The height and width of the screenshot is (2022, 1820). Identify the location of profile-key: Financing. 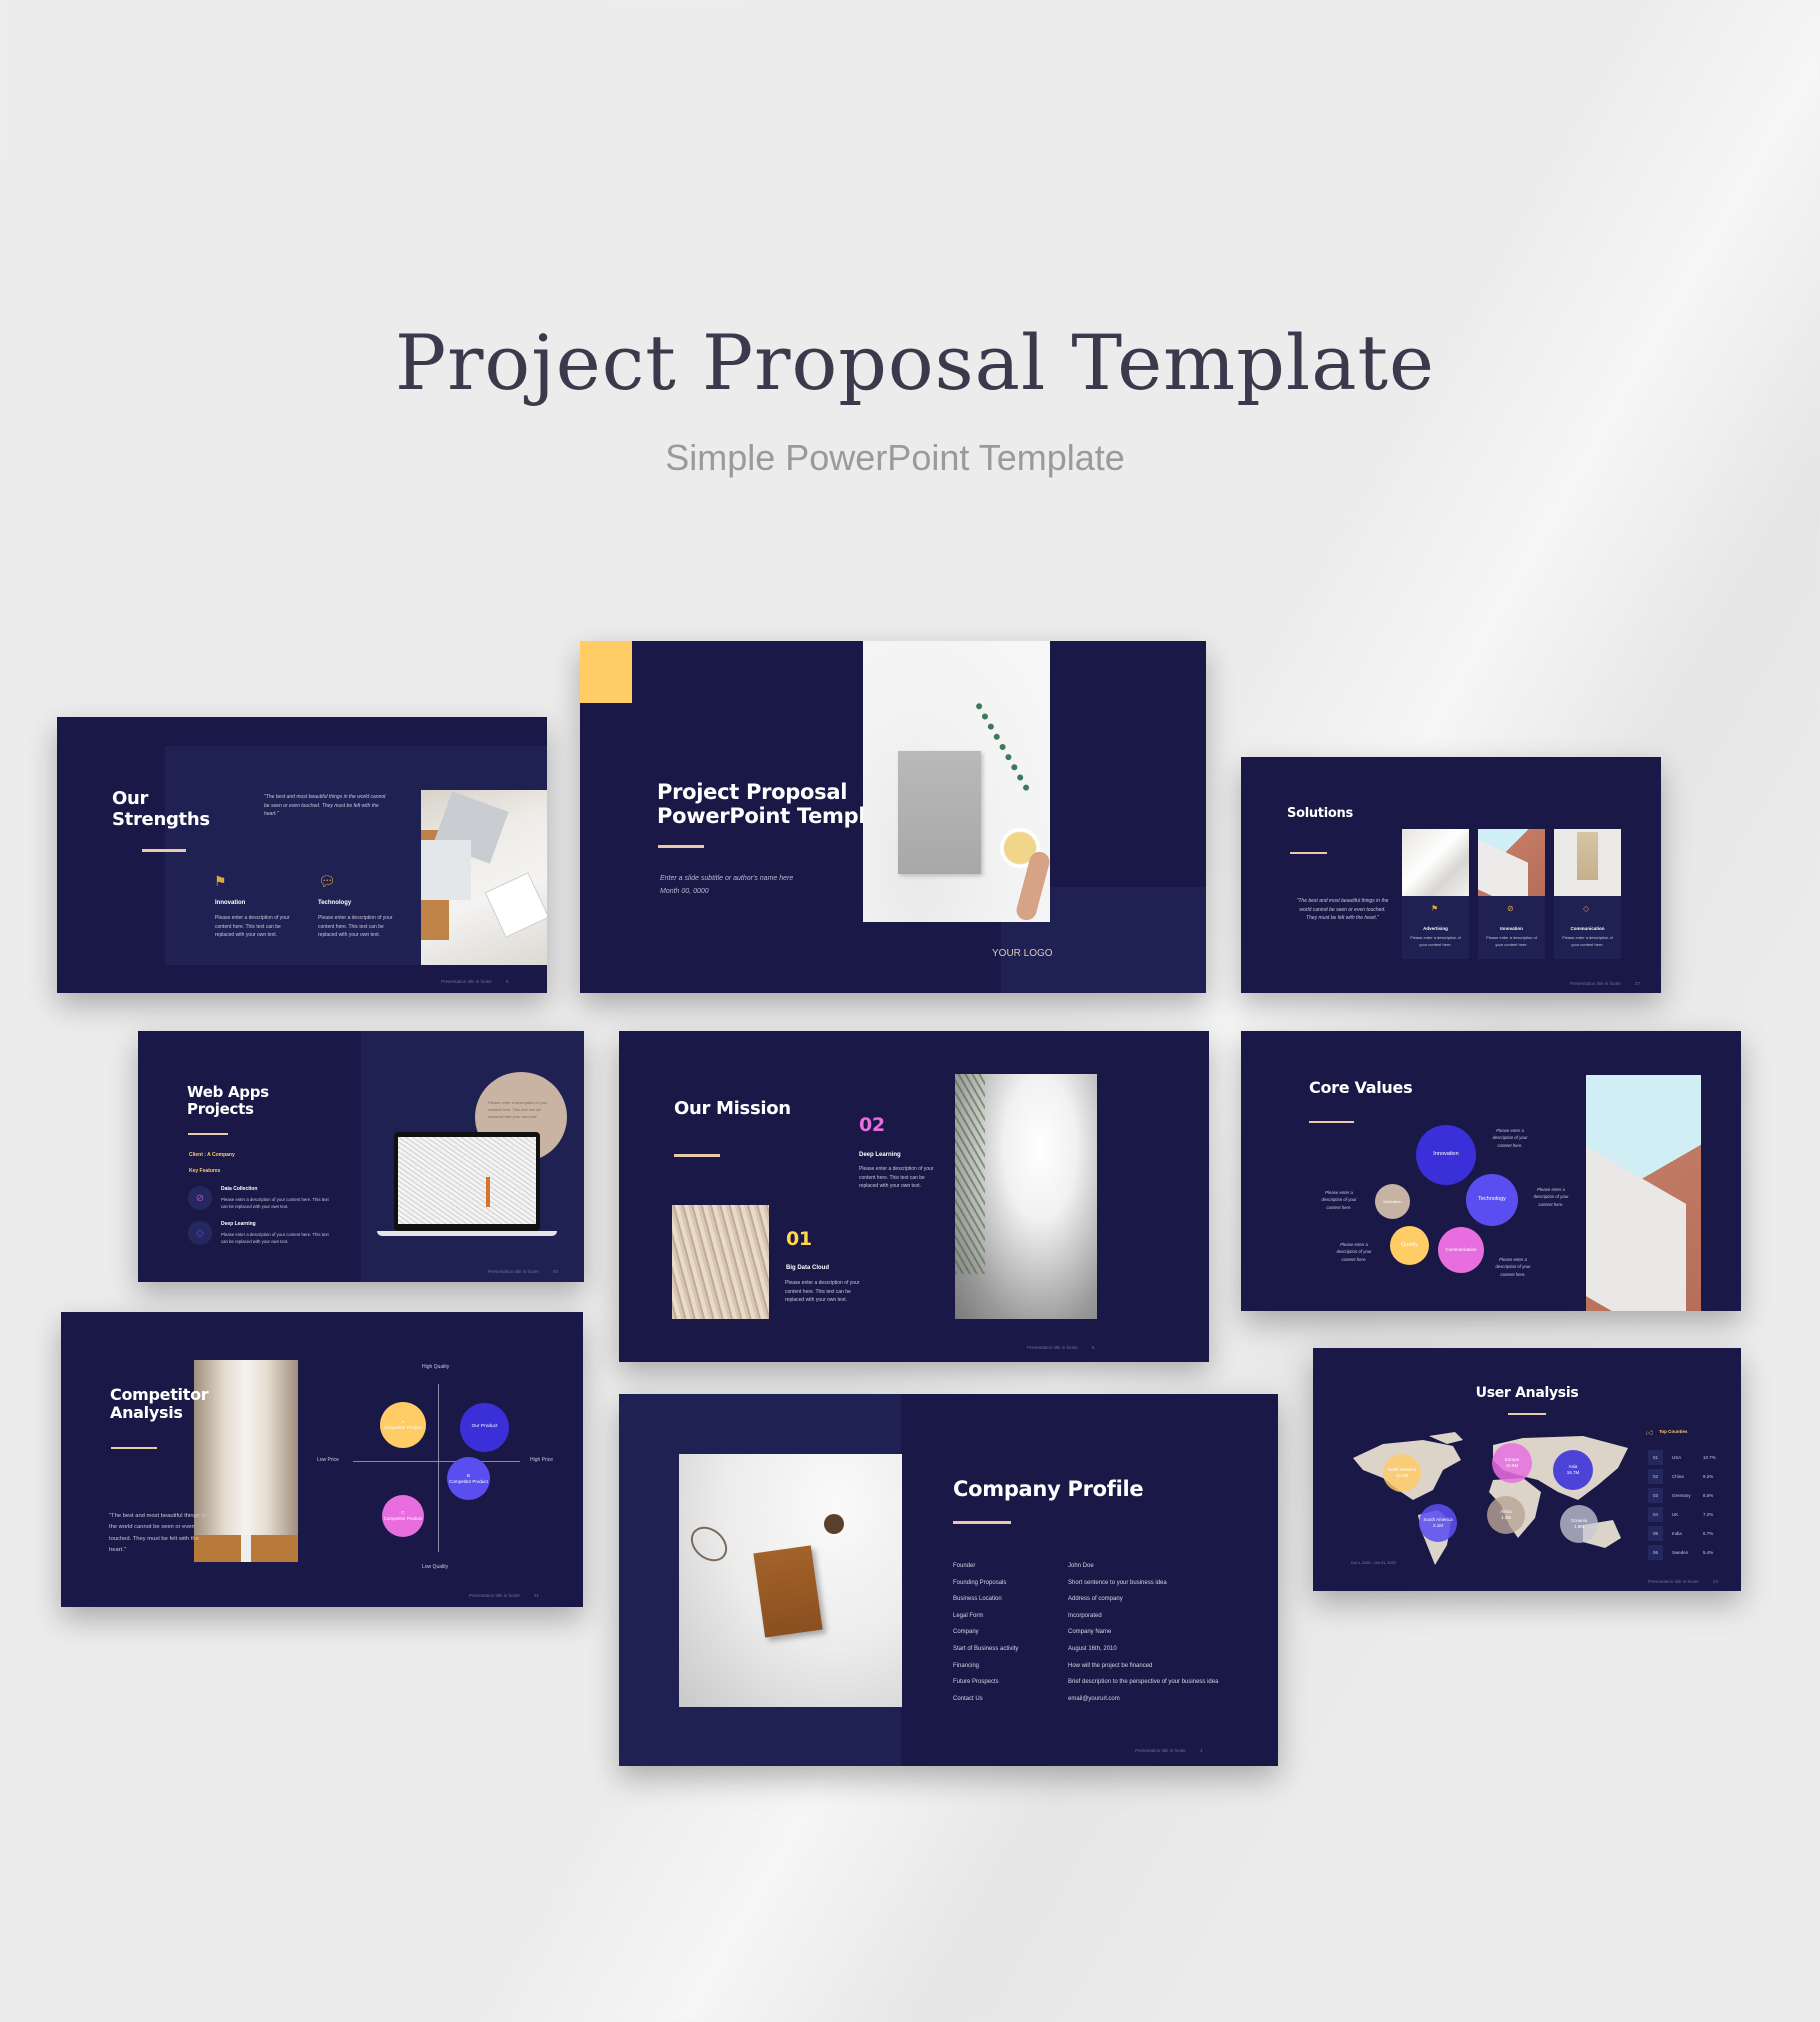
(966, 1665).